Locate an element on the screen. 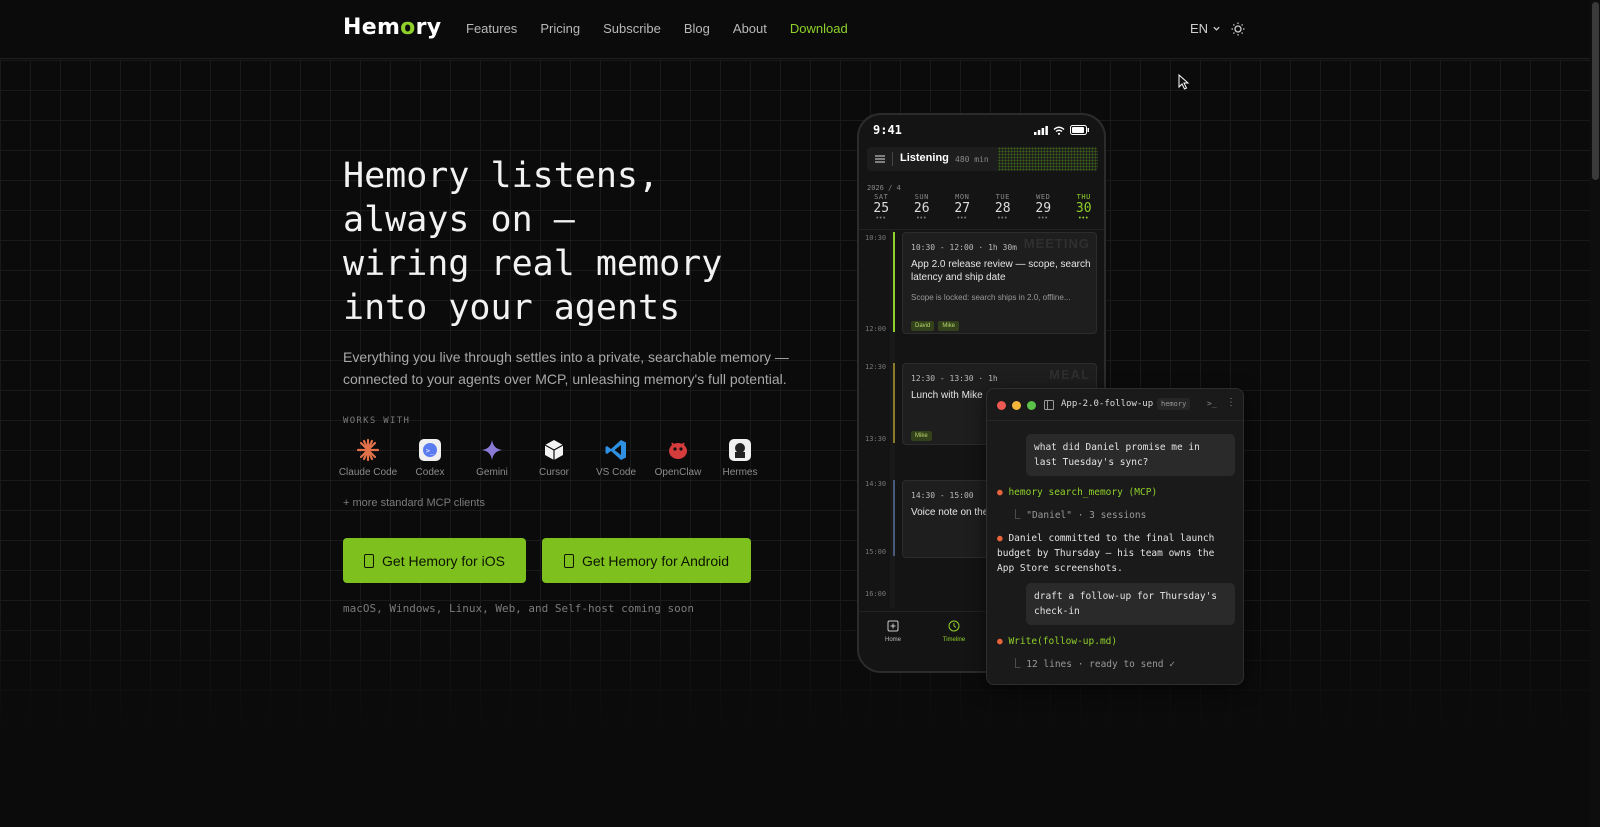  client-claude-code: Claude Code is located at coordinates (368, 458).